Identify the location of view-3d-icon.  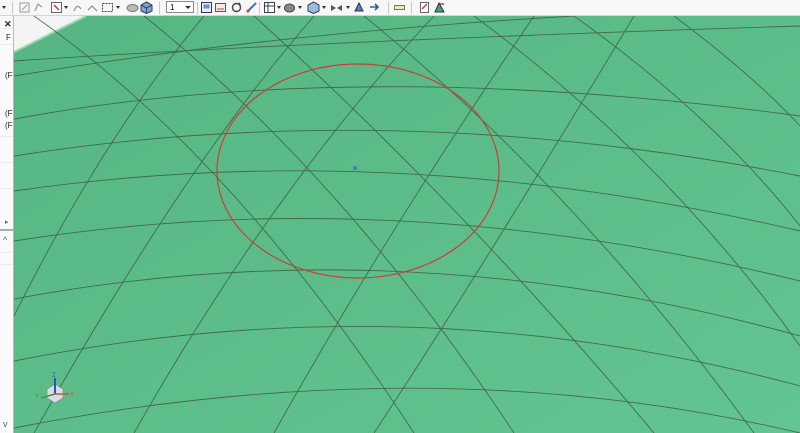
(313, 7).